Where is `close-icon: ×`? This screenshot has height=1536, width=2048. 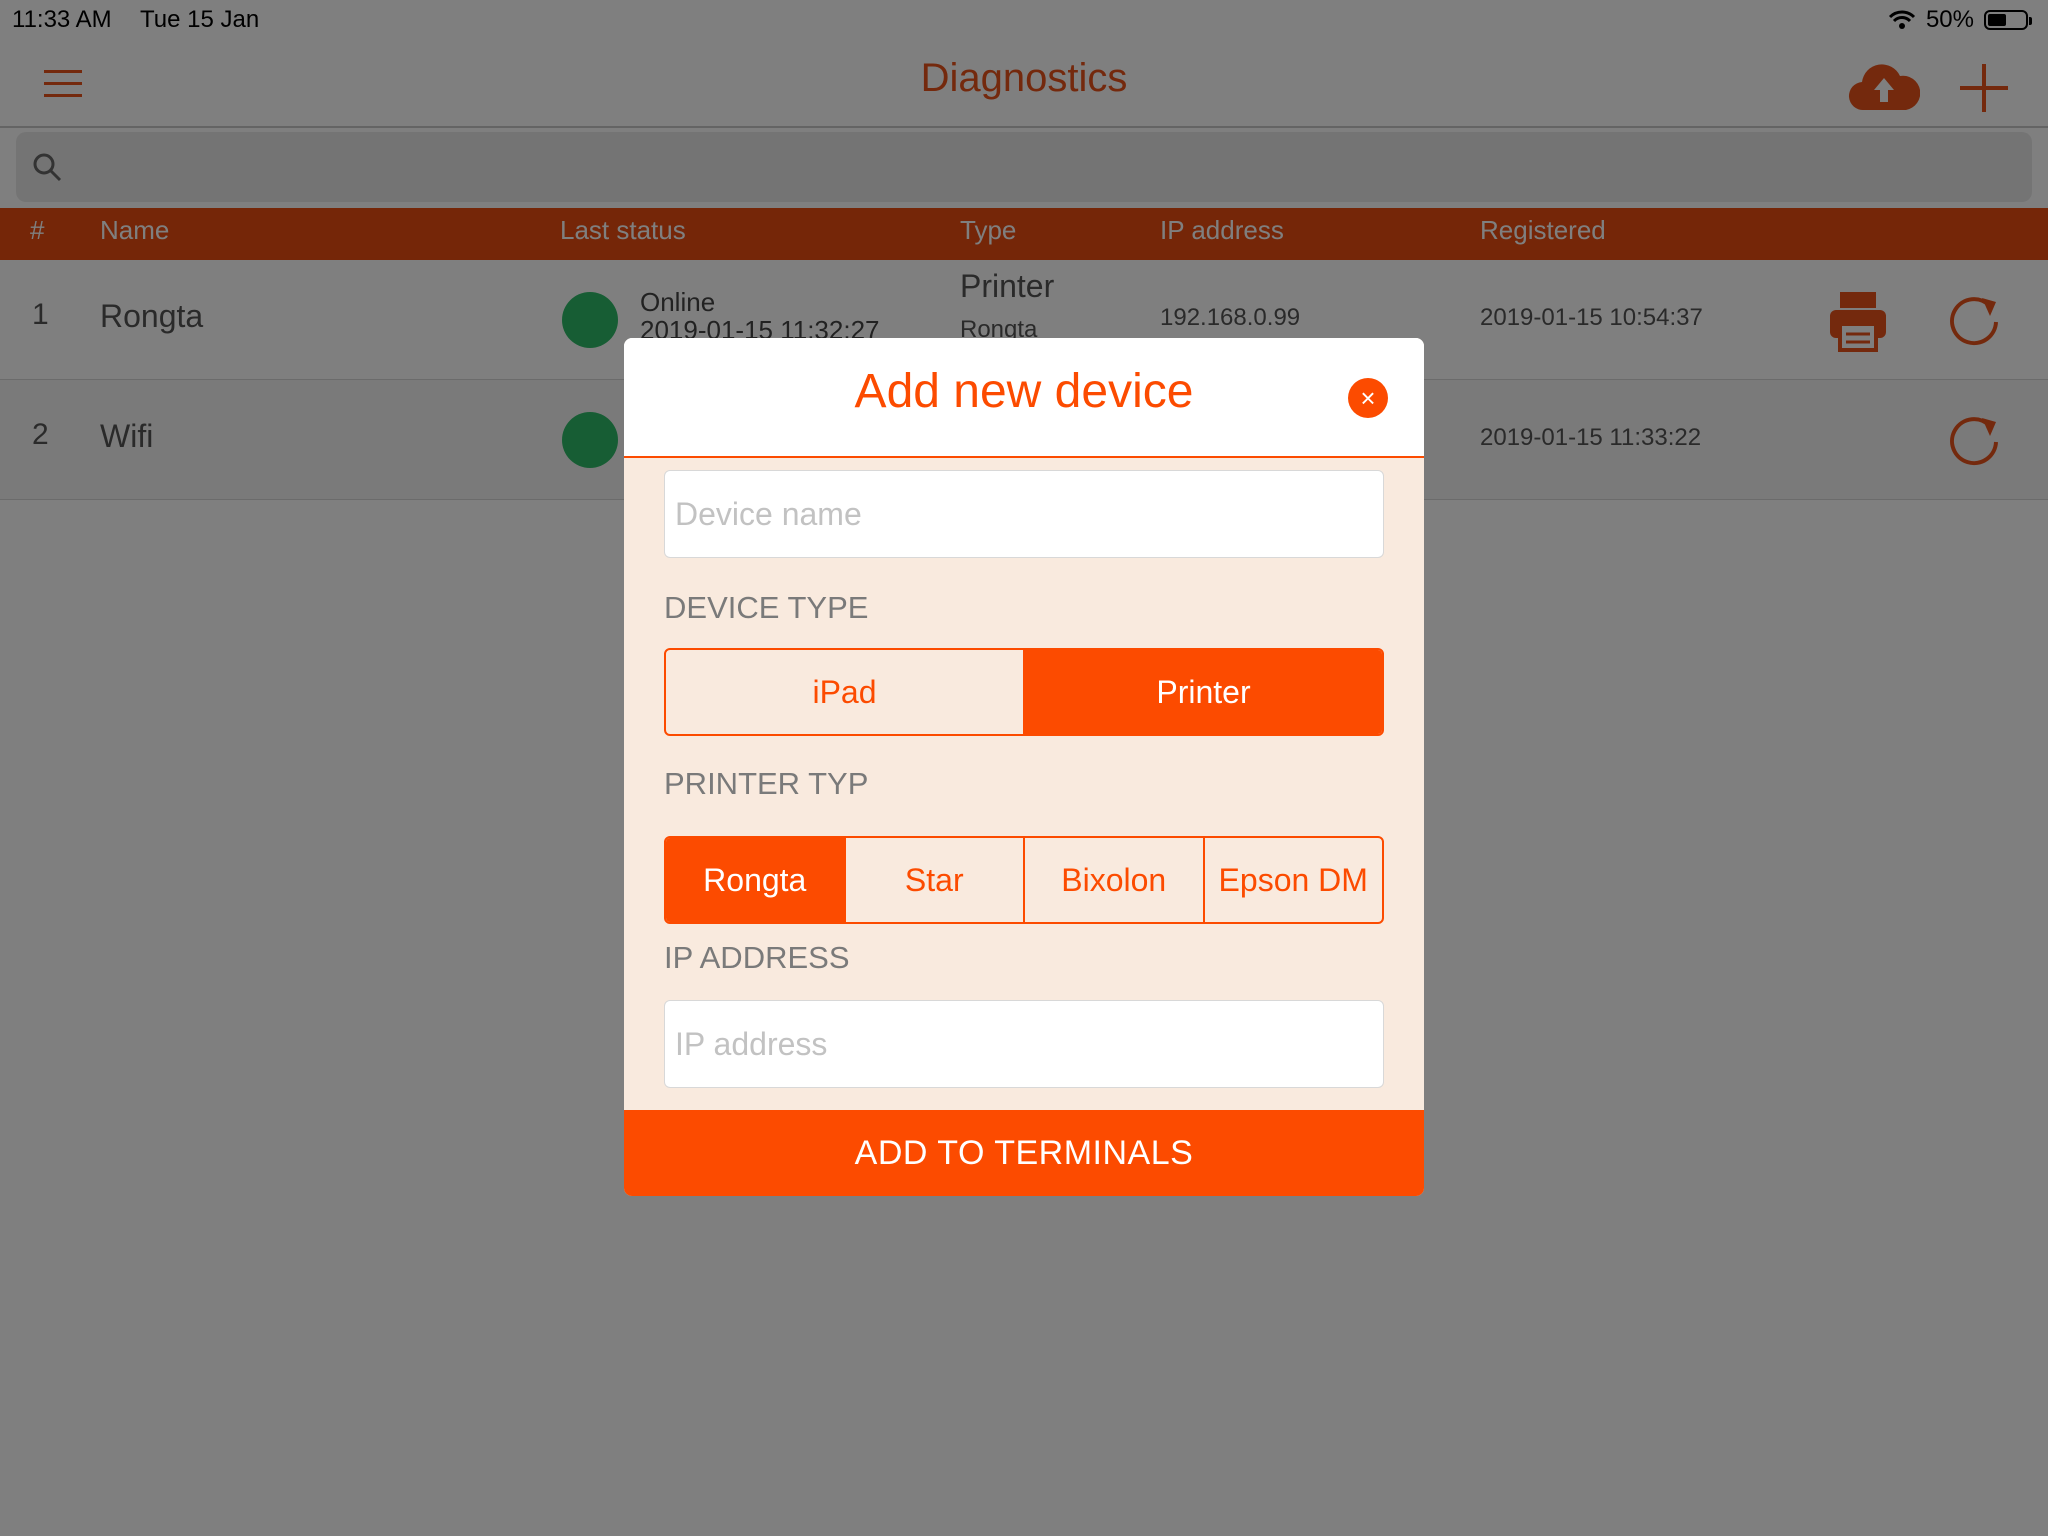
close-icon: × is located at coordinates (1368, 398).